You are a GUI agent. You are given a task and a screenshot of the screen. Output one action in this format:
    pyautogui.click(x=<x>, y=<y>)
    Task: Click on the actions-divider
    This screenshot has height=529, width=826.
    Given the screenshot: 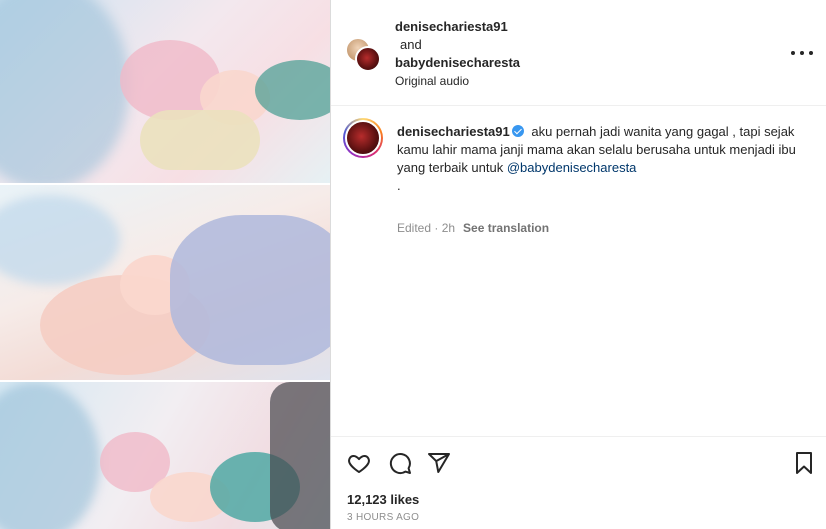 What is the action you would take?
    pyautogui.click(x=578, y=436)
    